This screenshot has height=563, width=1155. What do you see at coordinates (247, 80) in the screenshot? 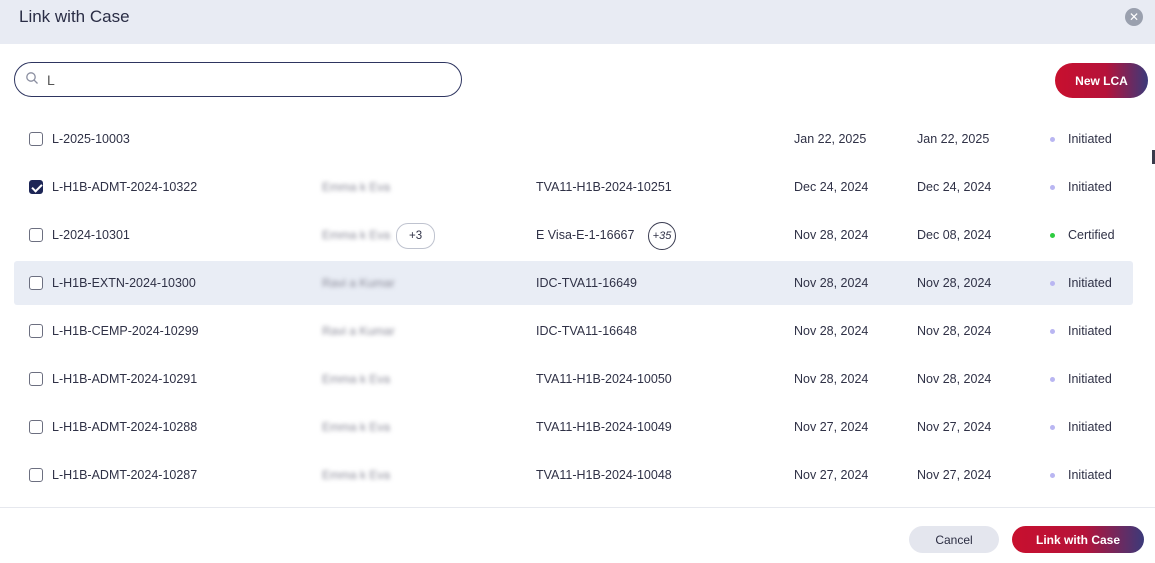
I see `search-input` at bounding box center [247, 80].